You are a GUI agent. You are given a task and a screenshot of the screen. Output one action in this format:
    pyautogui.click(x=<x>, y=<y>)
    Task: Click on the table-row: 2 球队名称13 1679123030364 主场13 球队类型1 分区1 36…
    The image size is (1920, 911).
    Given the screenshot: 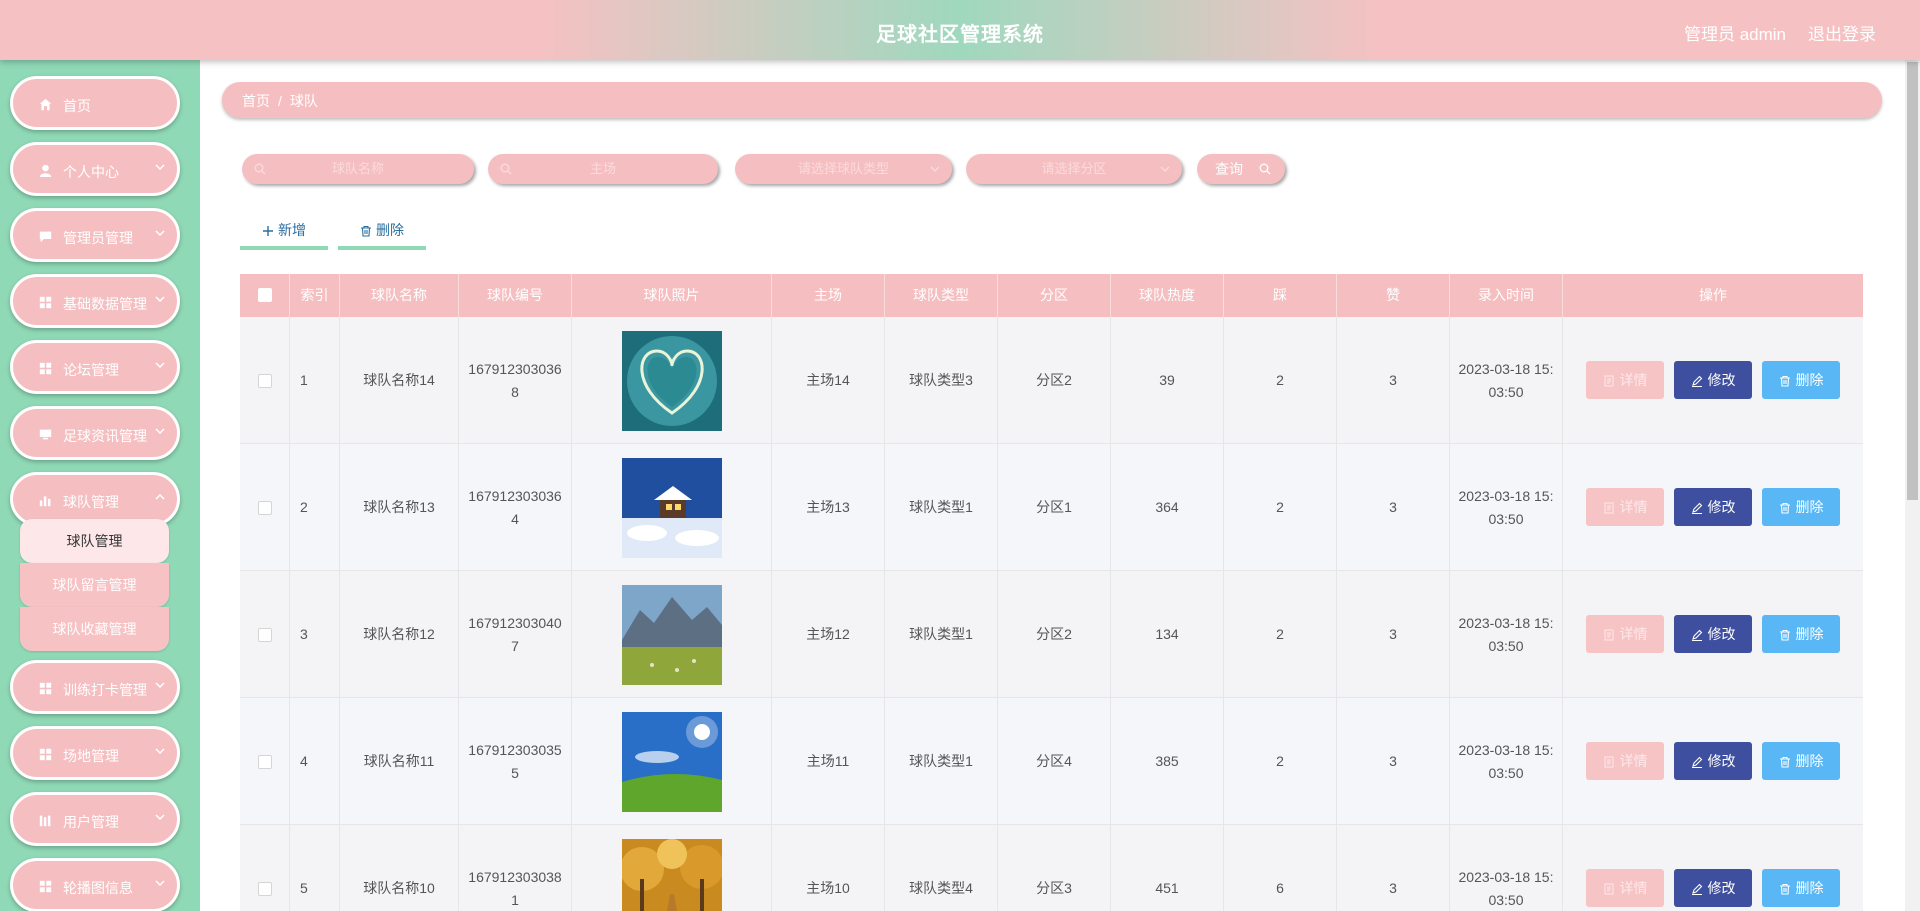 What is the action you would take?
    pyautogui.click(x=1051, y=507)
    